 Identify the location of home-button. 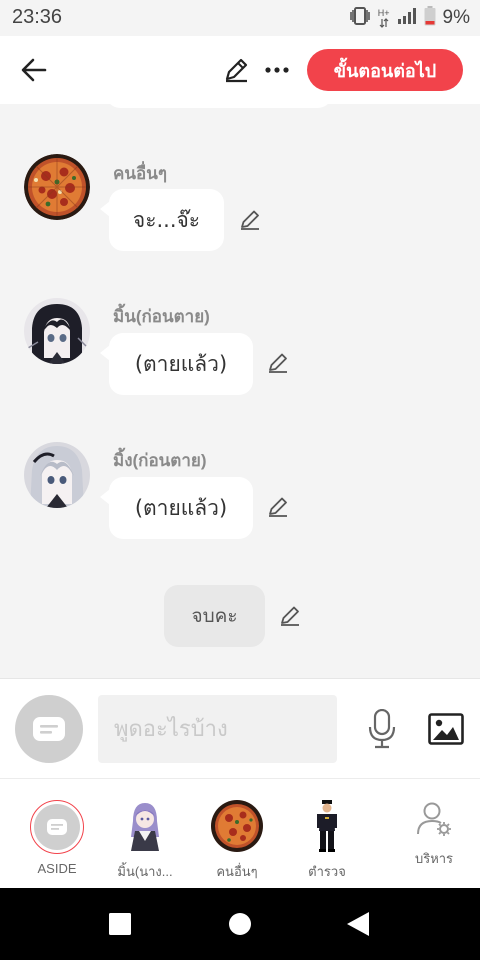
(240, 924).